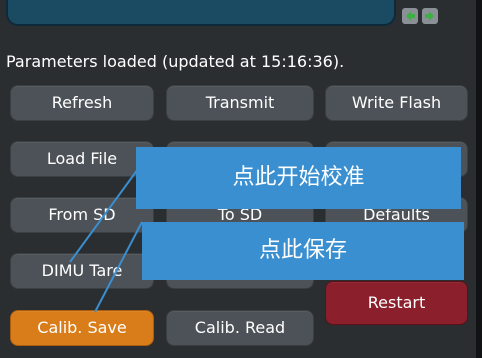  What do you see at coordinates (479, 179) in the screenshot?
I see `window-edge` at bounding box center [479, 179].